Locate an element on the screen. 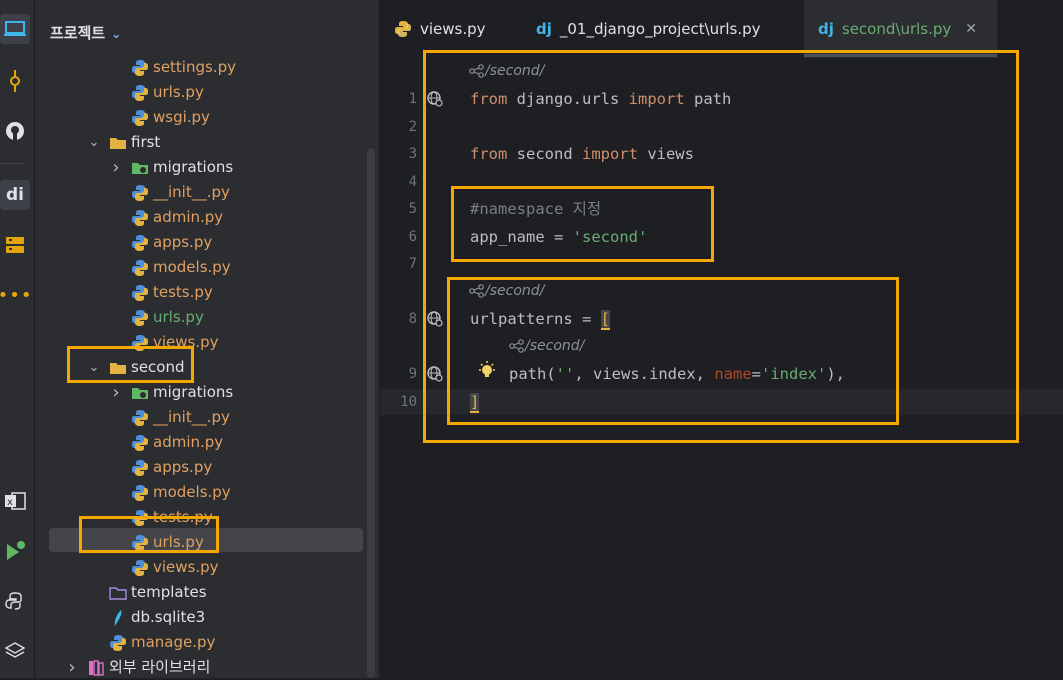 This screenshot has width=1063, height=680. tree-item: templates is located at coordinates (158, 592).